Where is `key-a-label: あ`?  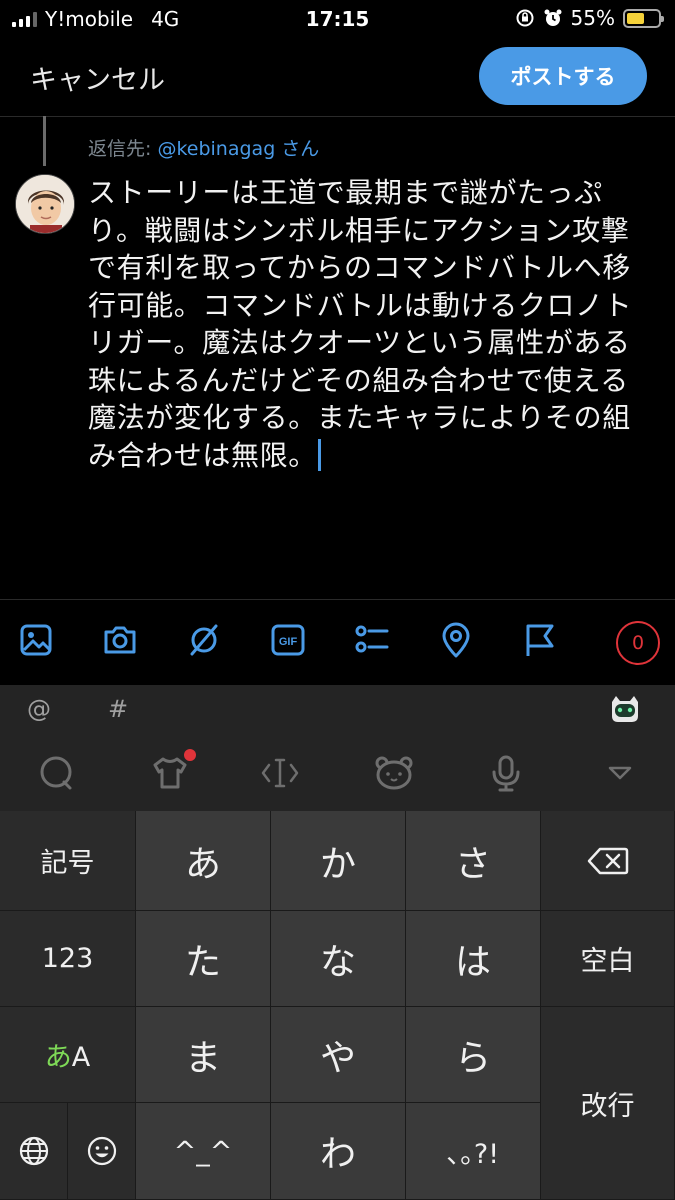 key-a-label: あ is located at coordinates (202, 864).